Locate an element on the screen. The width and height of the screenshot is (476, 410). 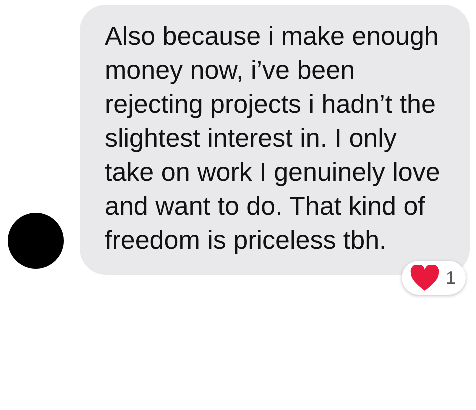
reaction-badge: 1 is located at coordinates (434, 278).